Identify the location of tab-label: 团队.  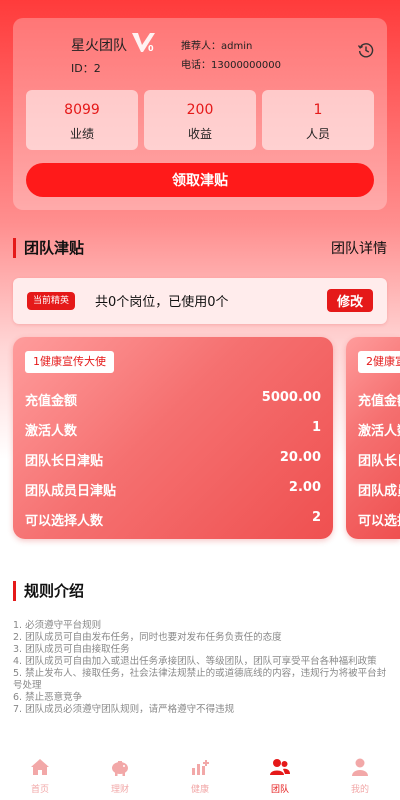
(279, 790).